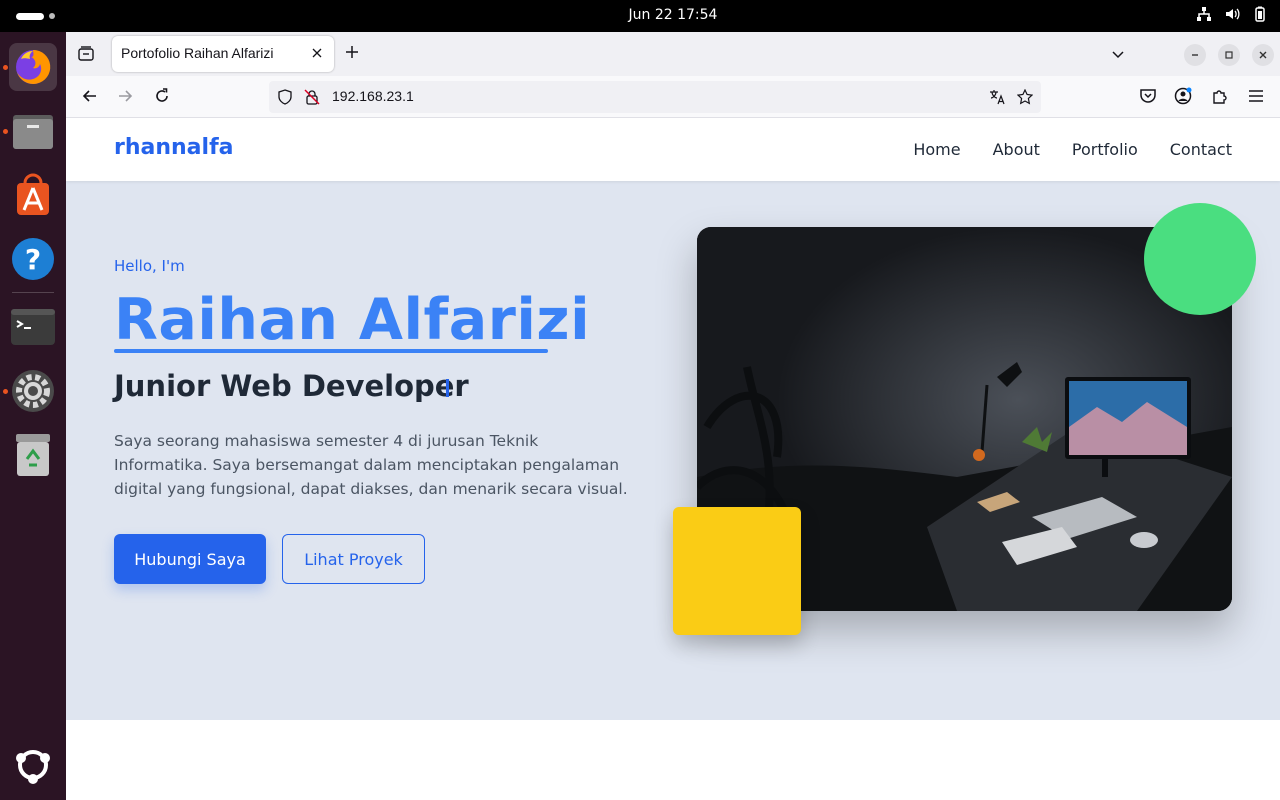 The height and width of the screenshot is (800, 1280). What do you see at coordinates (1025, 97) in the screenshot?
I see `bookmark-star-icon` at bounding box center [1025, 97].